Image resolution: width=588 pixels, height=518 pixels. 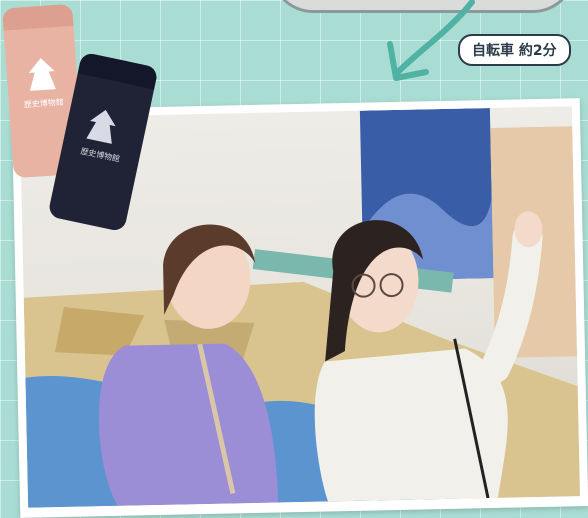 What do you see at coordinates (411, 425) in the screenshot?
I see `woman-right-blouse` at bounding box center [411, 425].